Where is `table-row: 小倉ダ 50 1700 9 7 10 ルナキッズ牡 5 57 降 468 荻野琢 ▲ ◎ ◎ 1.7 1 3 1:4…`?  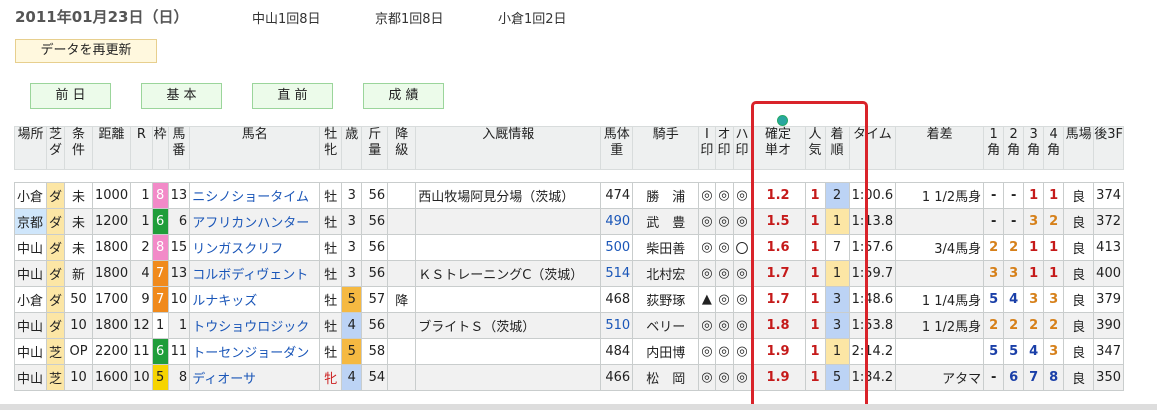
table-row: 小倉ダ 50 1700 9 7 10 ルナキッズ牡 5 57 降 468 荻野琢 ▲ ◎ ◎ 1.7 1 3 1:4… is located at coordinates (569, 299).